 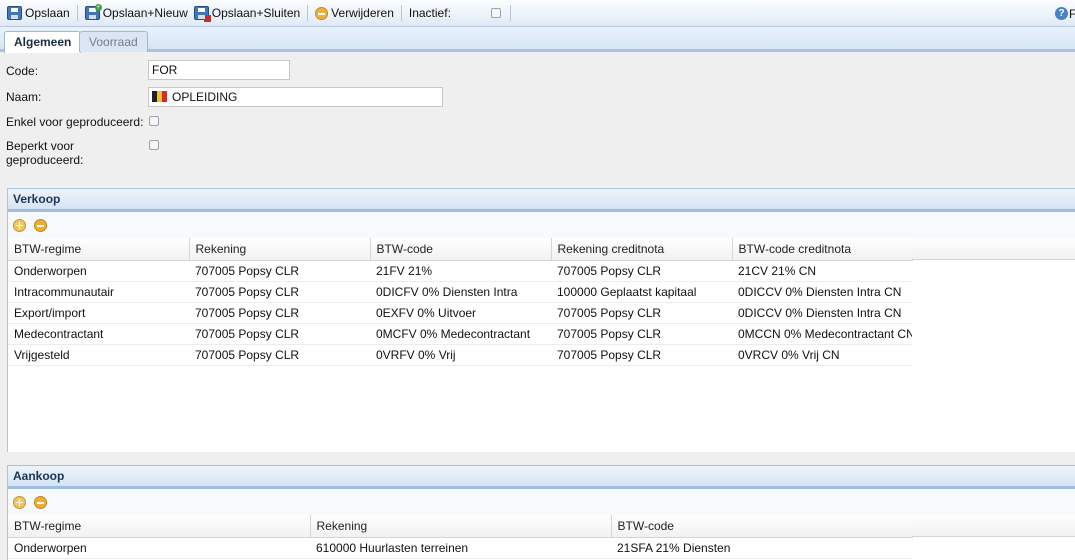 I want to click on purchase-header-row: BTW-regime Rekening BTW-code, so click(x=460, y=526).